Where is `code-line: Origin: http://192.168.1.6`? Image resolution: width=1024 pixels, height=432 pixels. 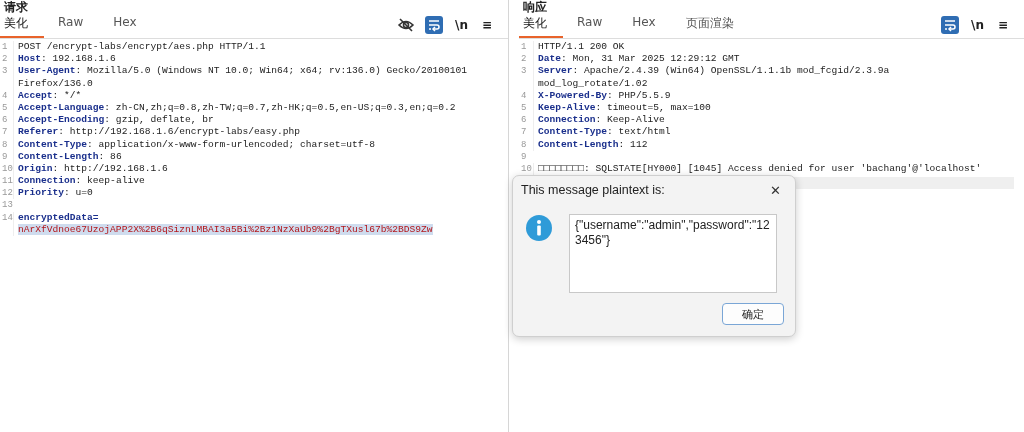
code-line: Origin: http://192.168.1.6 is located at coordinates (90, 169).